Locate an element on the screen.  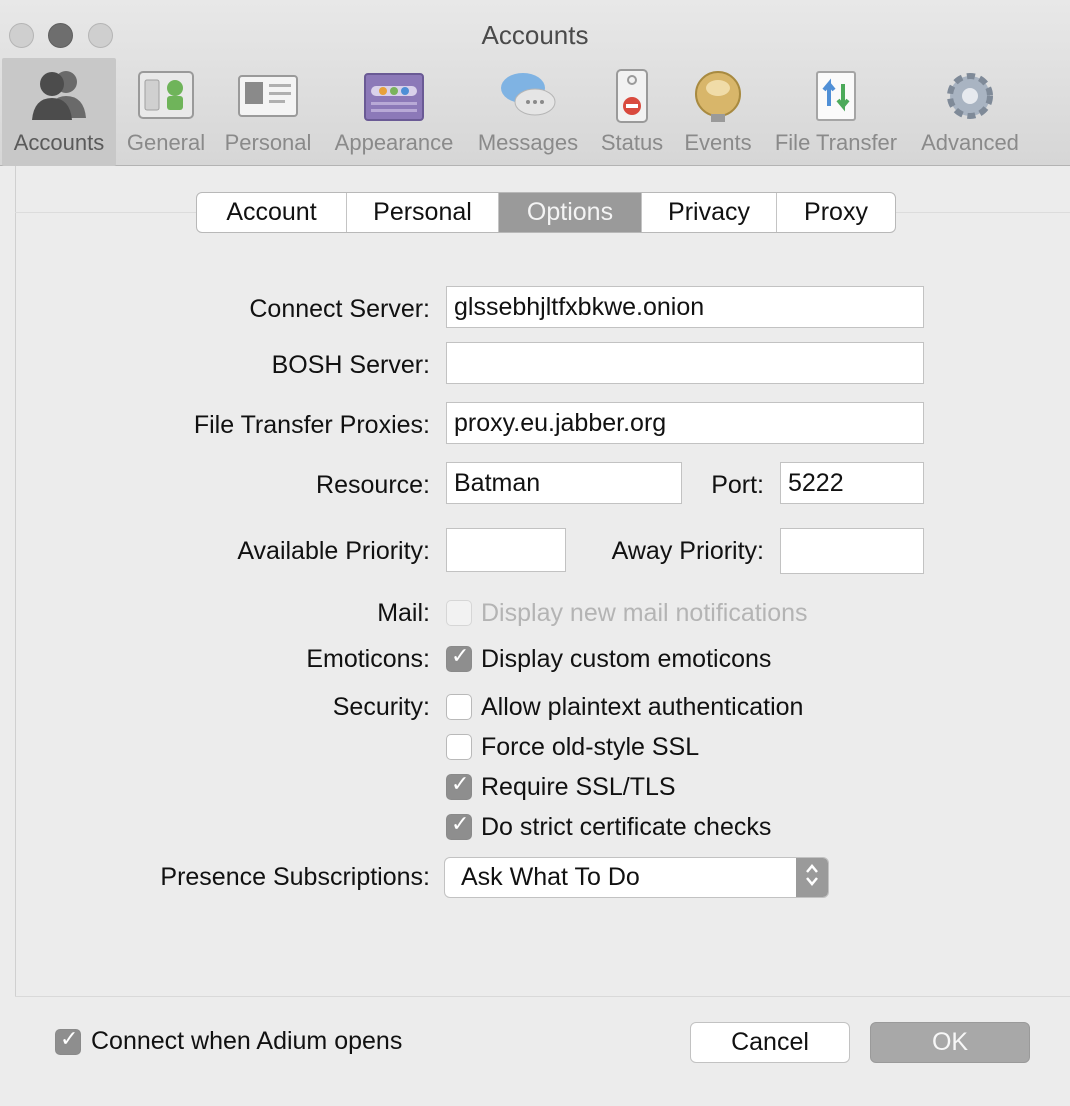
id-card-icon is located at coordinates (268, 96).